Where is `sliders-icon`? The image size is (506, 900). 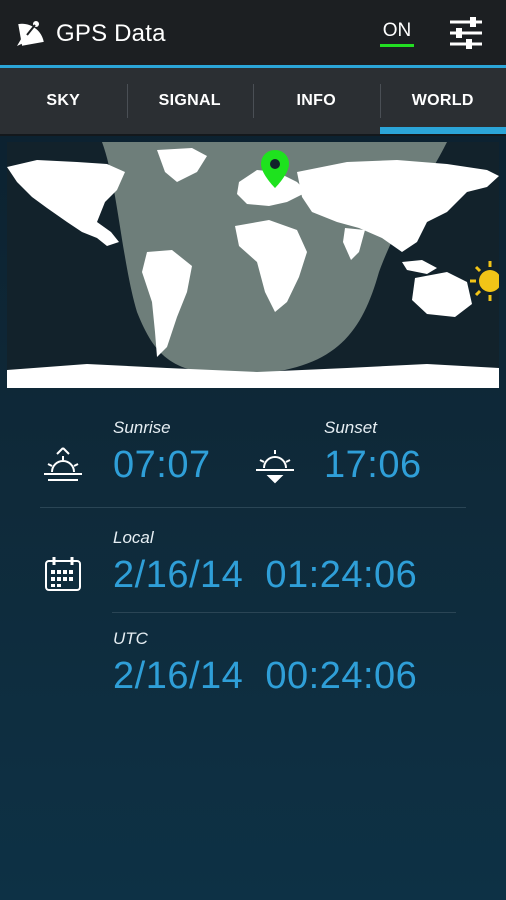
sliders-icon is located at coordinates (466, 33).